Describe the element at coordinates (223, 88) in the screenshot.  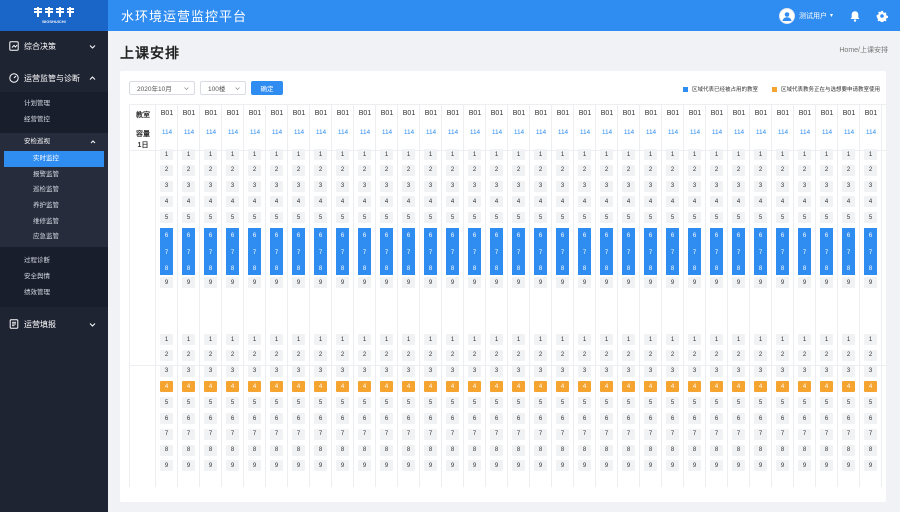
I see `building-select: 100楼` at that location.